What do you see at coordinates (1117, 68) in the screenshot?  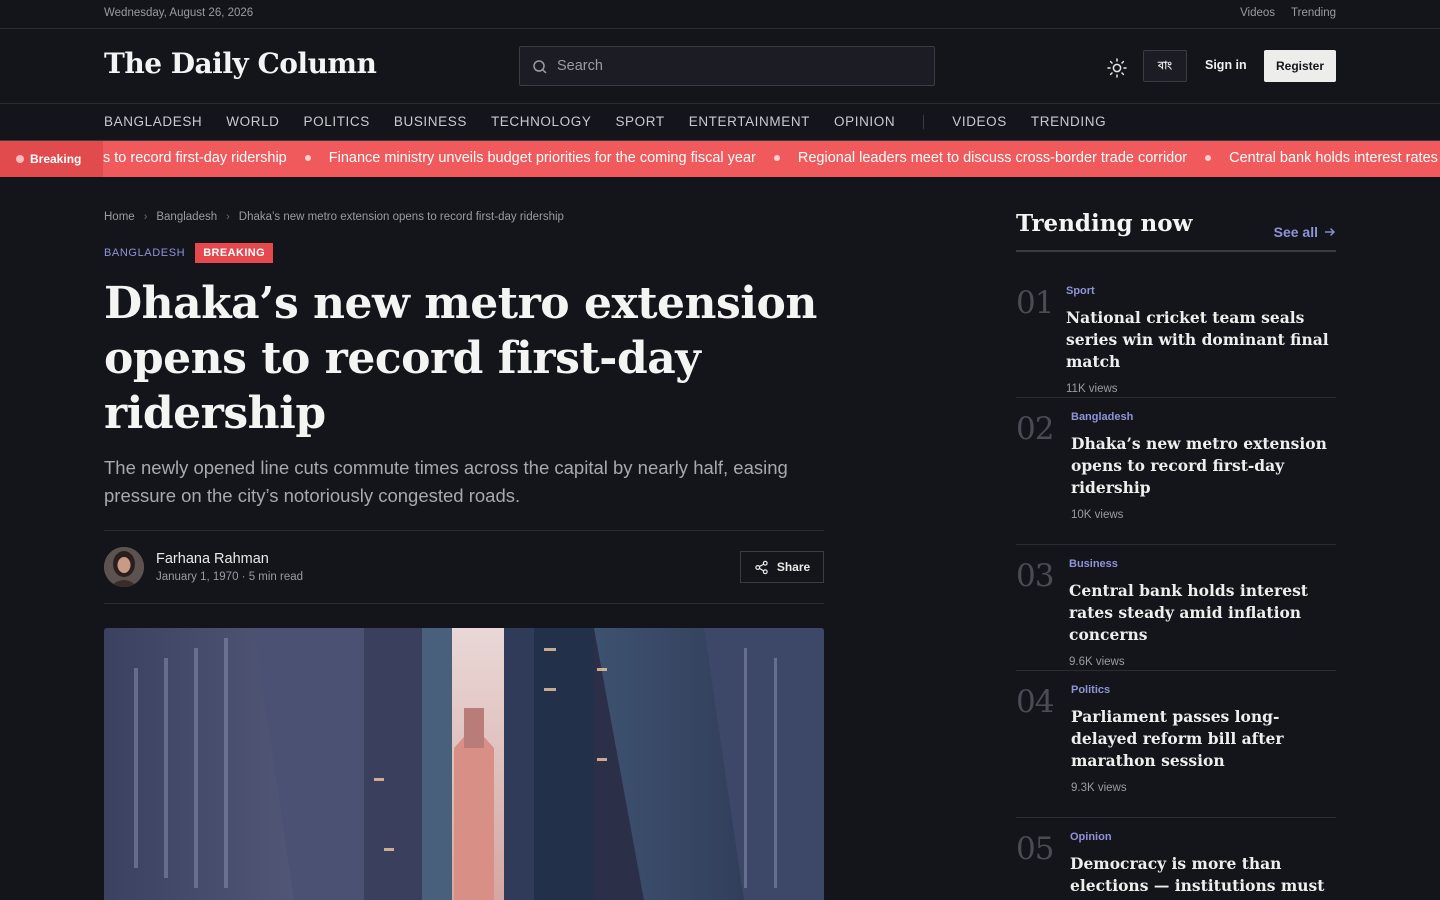 I see `theme-toggle-sun-icon` at bounding box center [1117, 68].